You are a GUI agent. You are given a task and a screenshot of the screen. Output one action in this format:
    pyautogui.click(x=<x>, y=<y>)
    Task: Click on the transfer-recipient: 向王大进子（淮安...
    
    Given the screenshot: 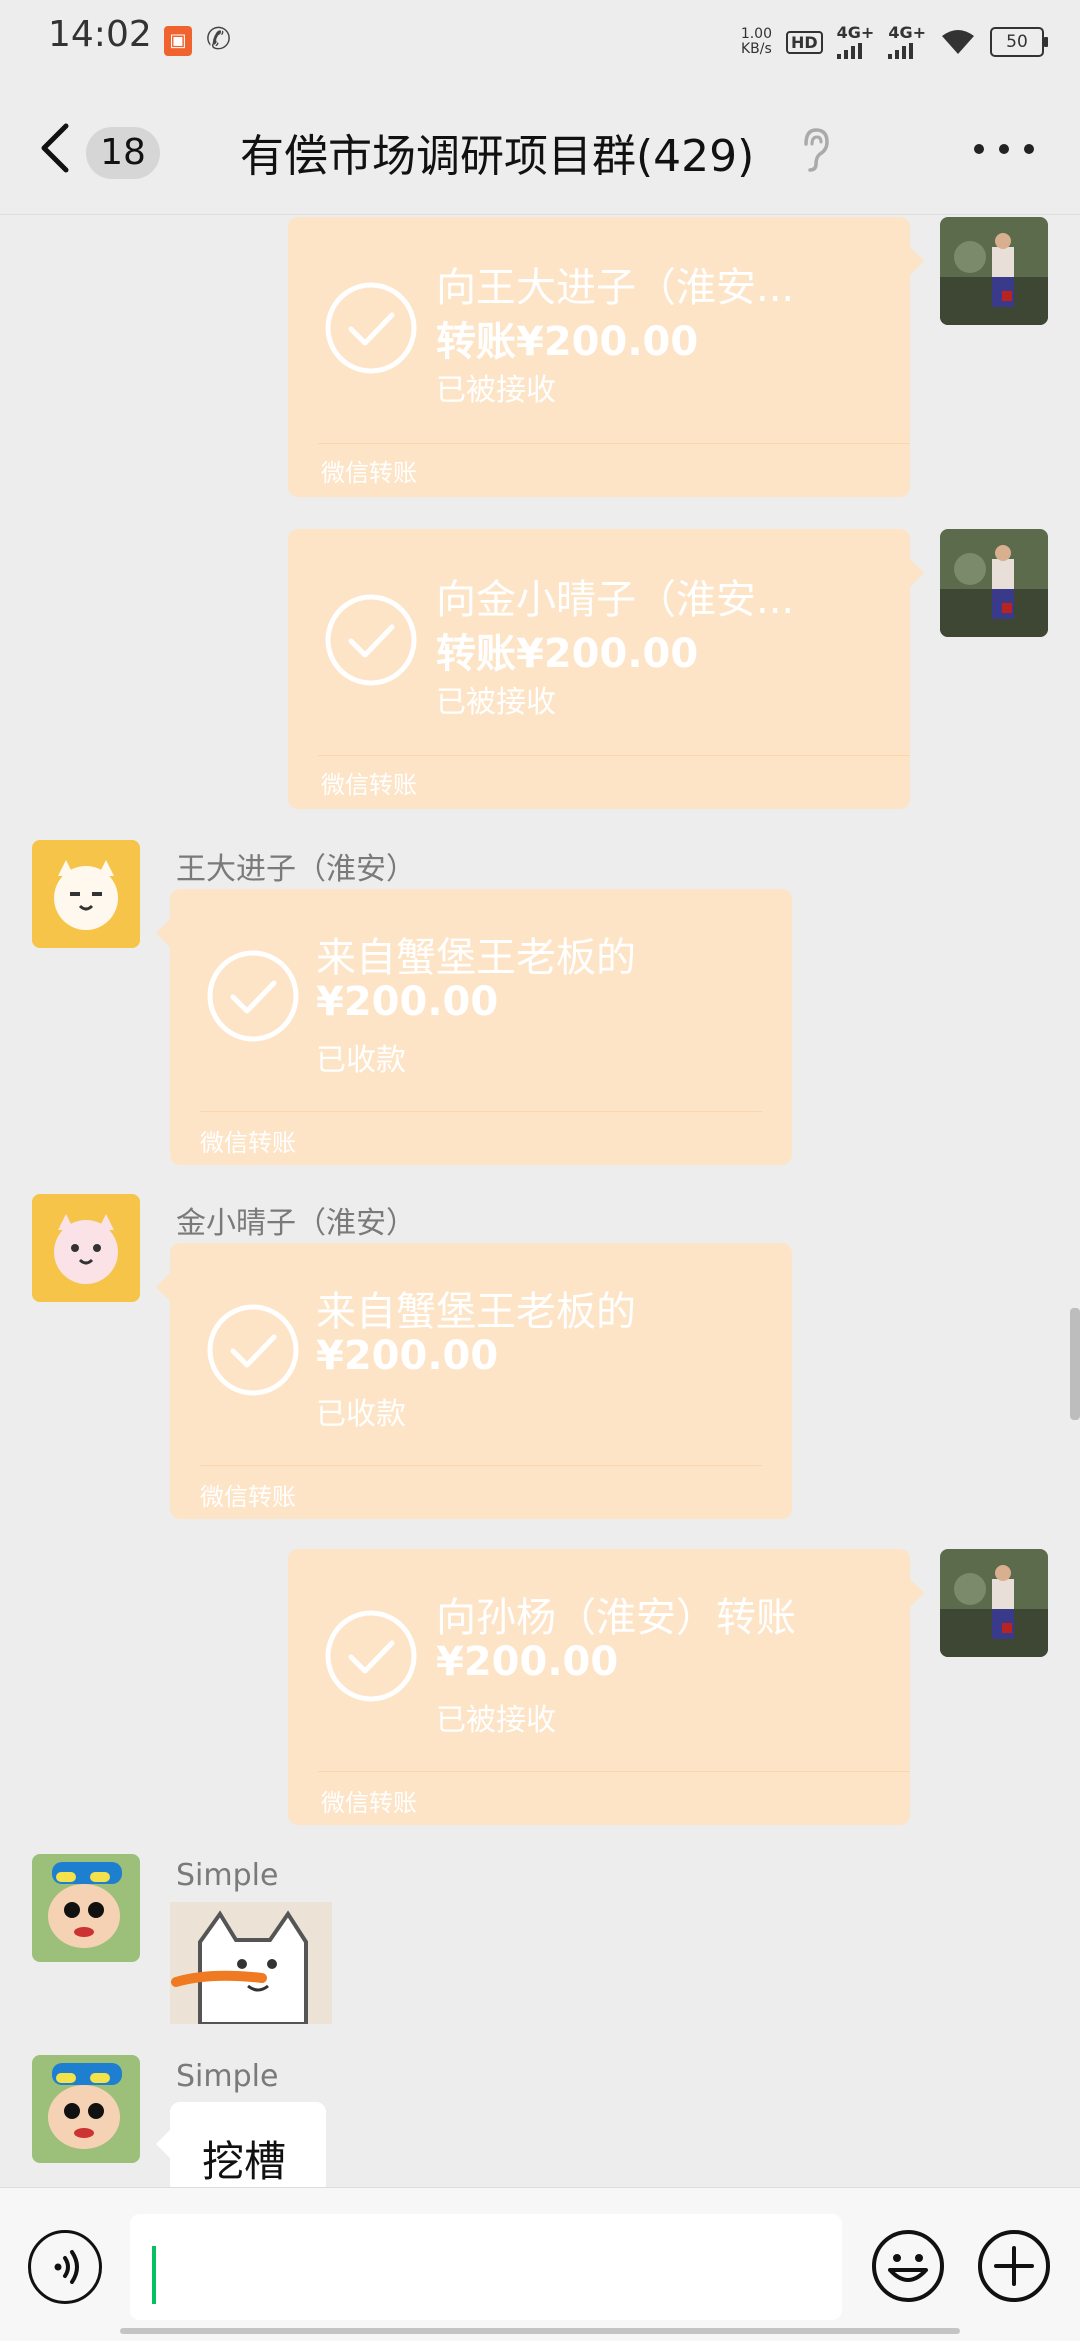 What is the action you would take?
    pyautogui.click(x=615, y=288)
    